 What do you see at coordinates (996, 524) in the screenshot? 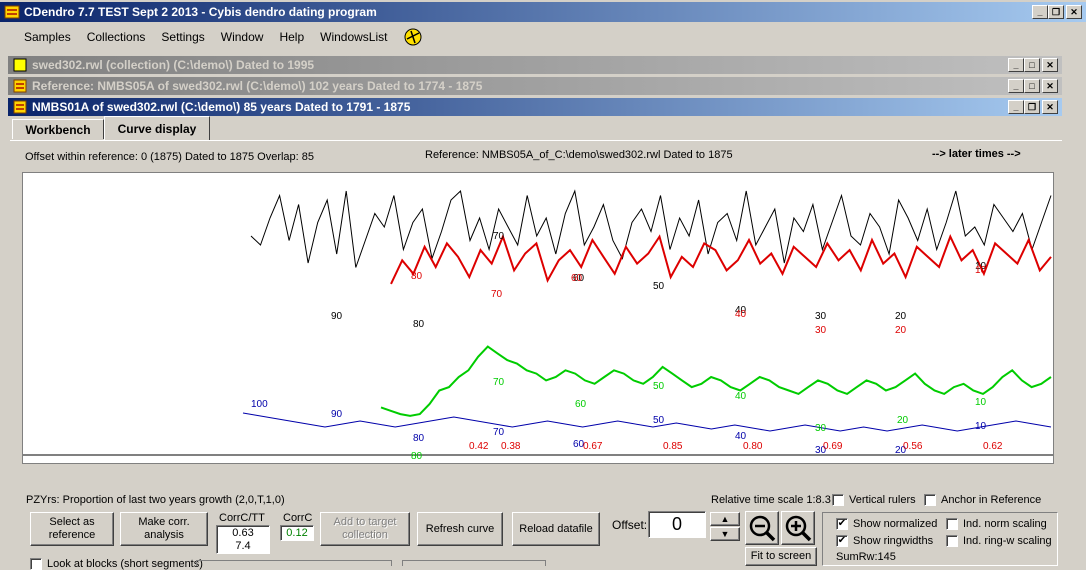
I see `ind-norm-checkbox: Ind. norm scaling` at bounding box center [996, 524].